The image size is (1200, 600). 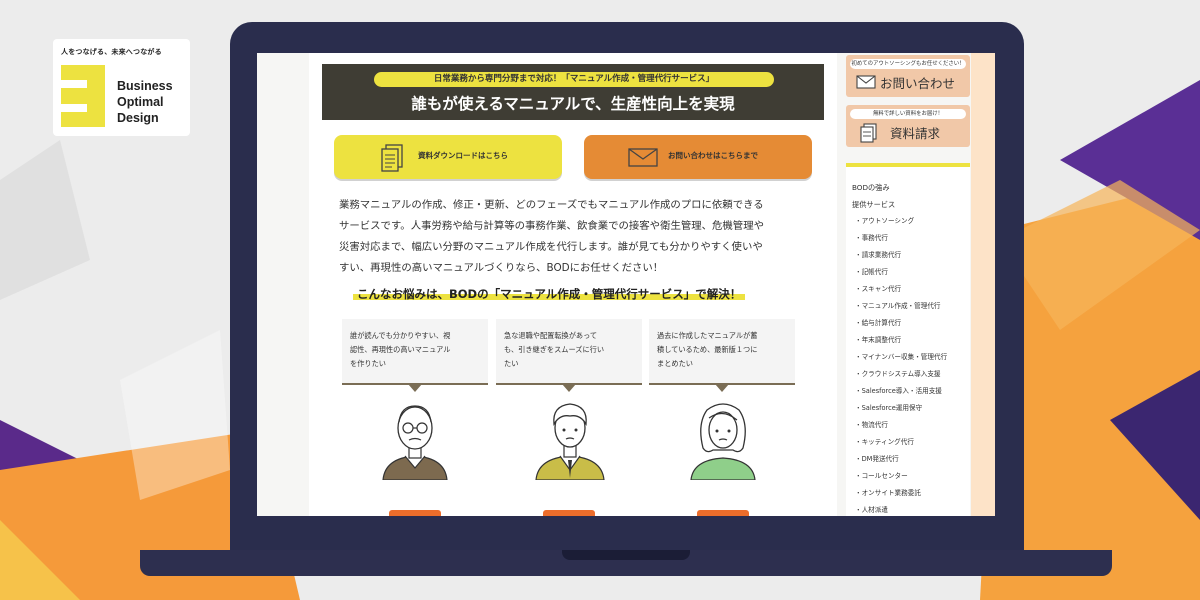 I want to click on sidebar-item: ・マニュアル作成・管理代行, so click(x=911, y=306).